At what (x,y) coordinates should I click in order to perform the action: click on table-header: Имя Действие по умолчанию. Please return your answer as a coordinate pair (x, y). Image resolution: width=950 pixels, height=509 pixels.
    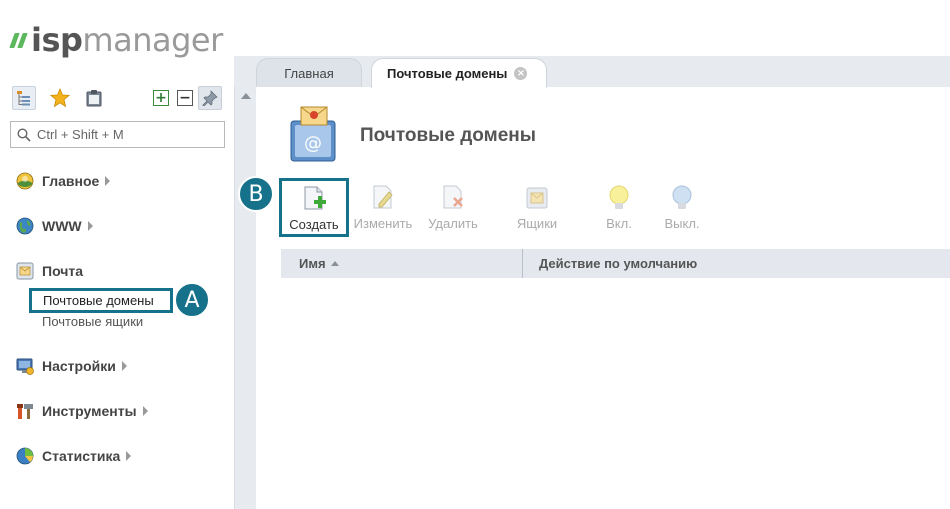
    Looking at the image, I should click on (615, 263).